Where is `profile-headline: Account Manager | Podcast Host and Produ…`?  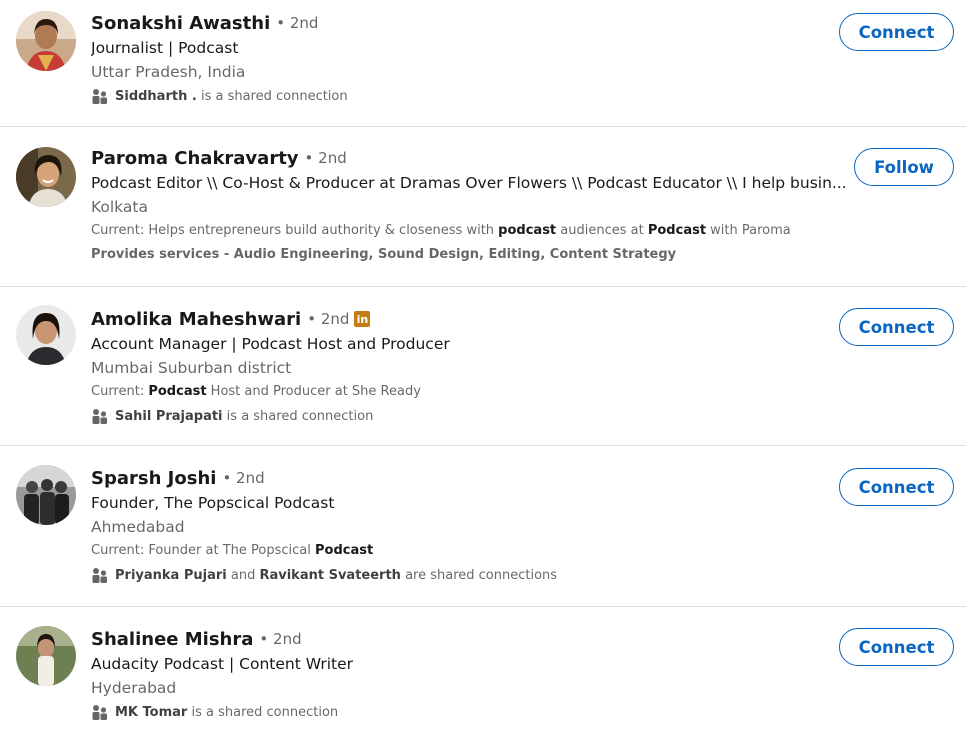 profile-headline: Account Manager | Podcast Host and Produ… is located at coordinates (270, 344).